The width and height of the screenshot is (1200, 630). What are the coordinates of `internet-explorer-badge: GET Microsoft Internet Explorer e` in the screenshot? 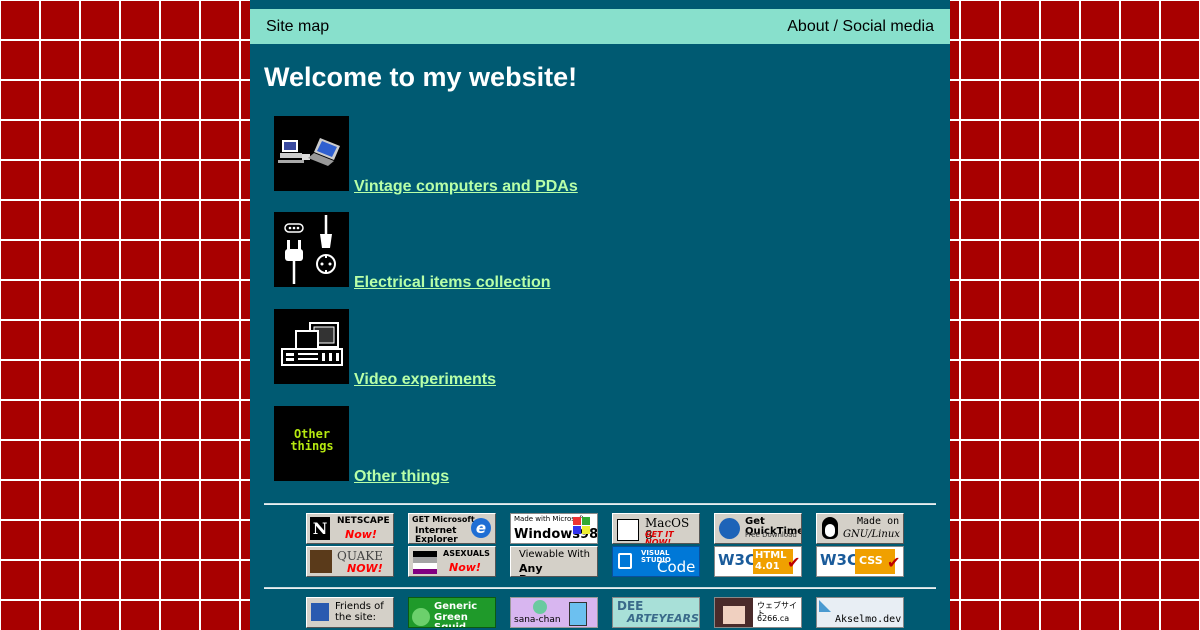 It's located at (452, 528).